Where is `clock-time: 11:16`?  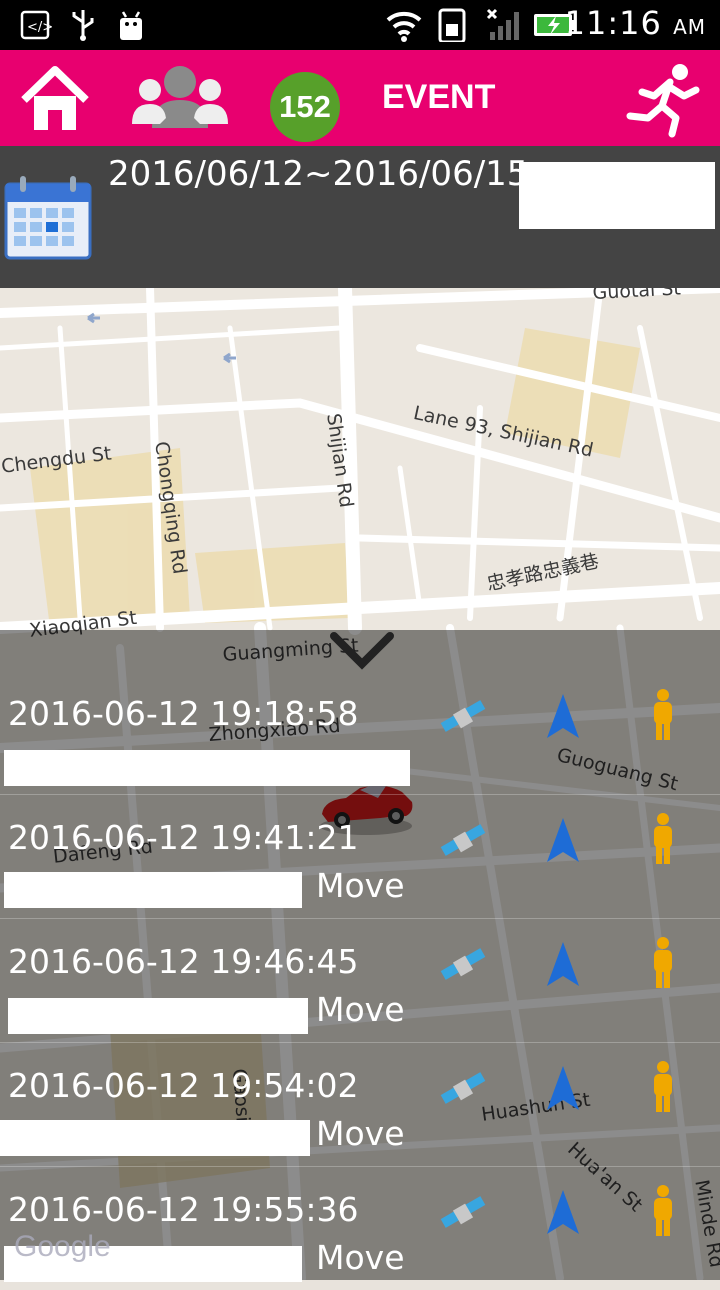
clock-time: 11:16 is located at coordinates (613, 23).